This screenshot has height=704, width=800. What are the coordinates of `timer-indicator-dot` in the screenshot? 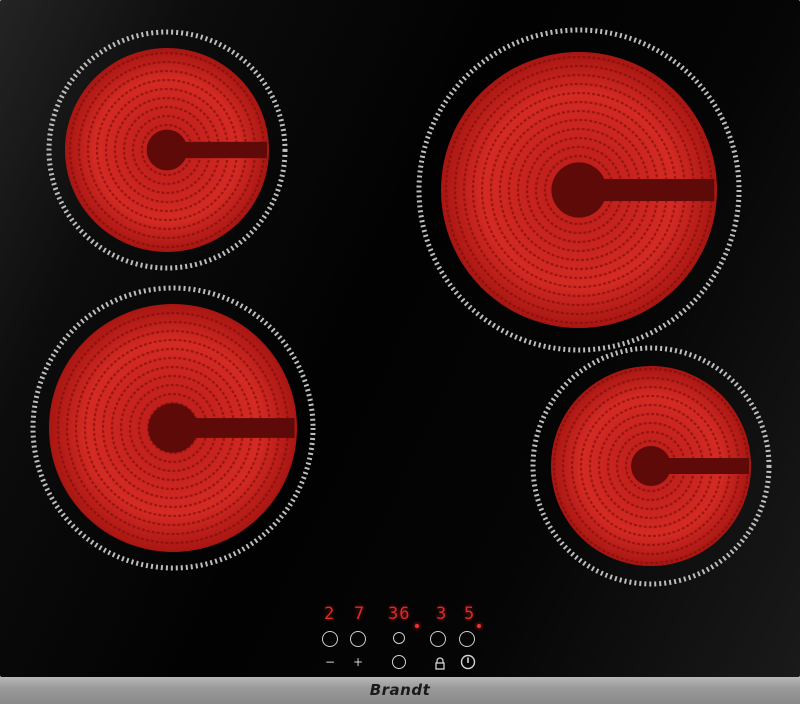 It's located at (417, 626).